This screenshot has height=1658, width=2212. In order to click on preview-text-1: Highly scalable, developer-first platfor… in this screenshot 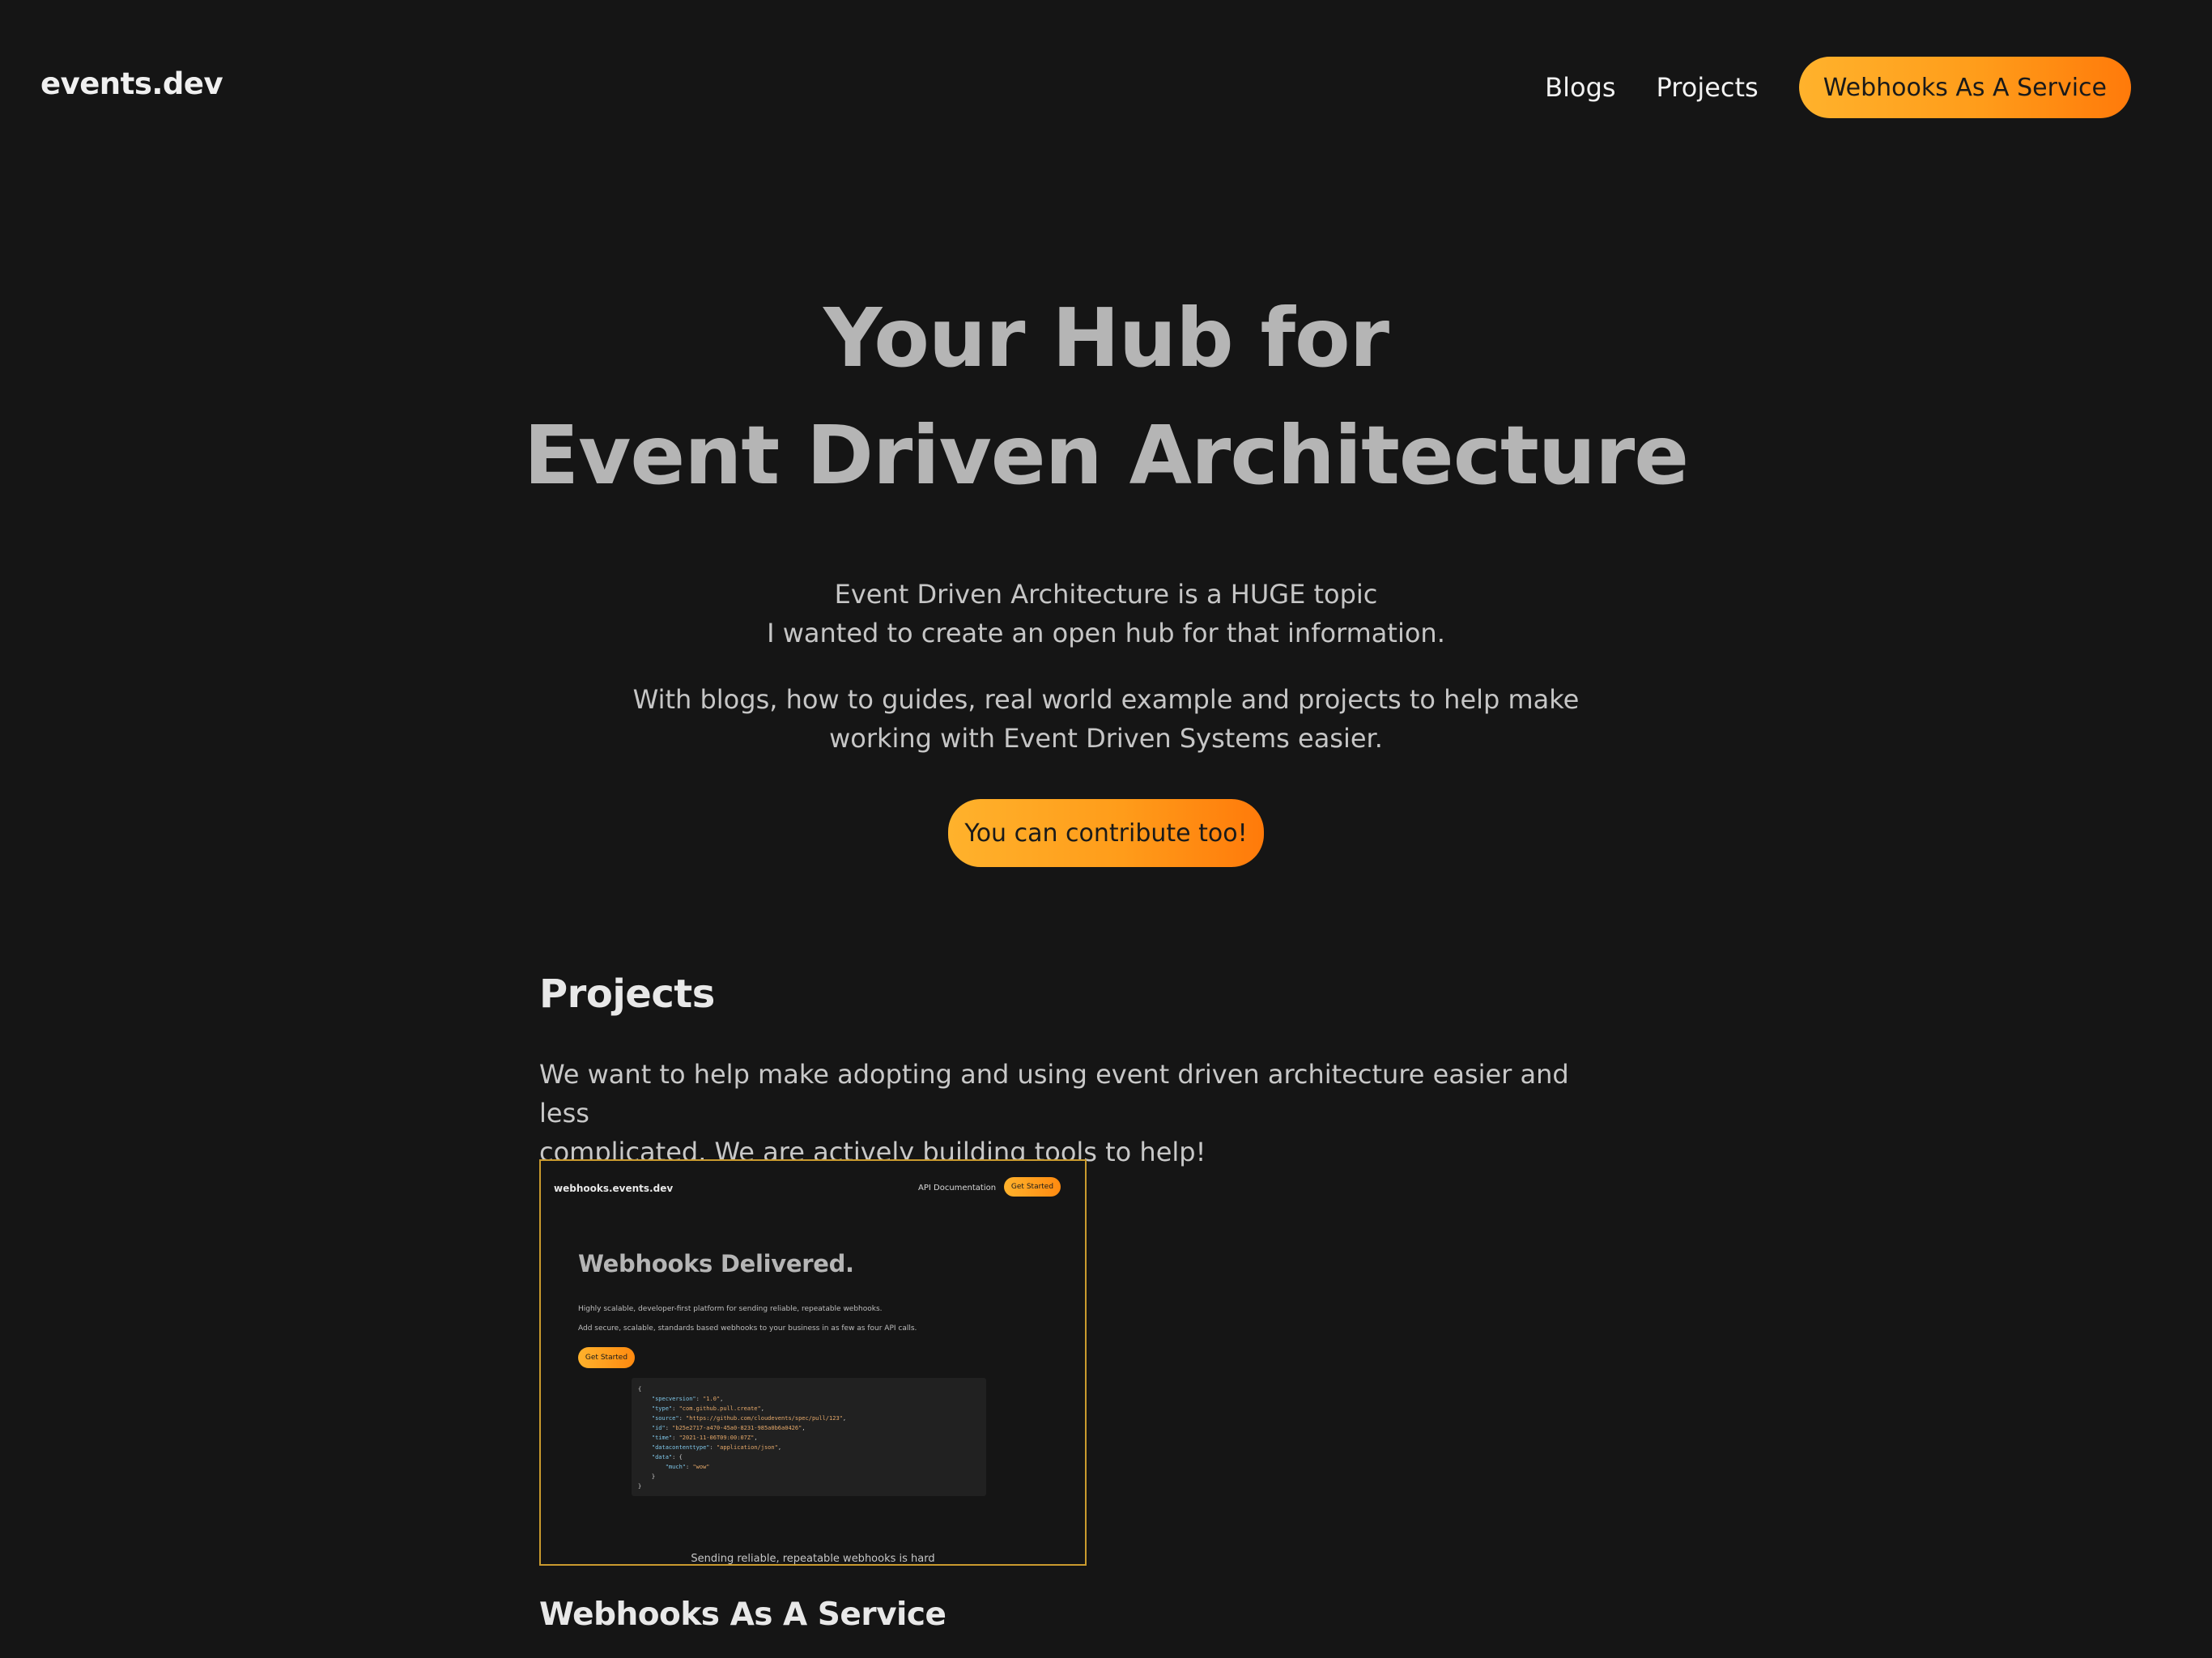, I will do `click(731, 1309)`.